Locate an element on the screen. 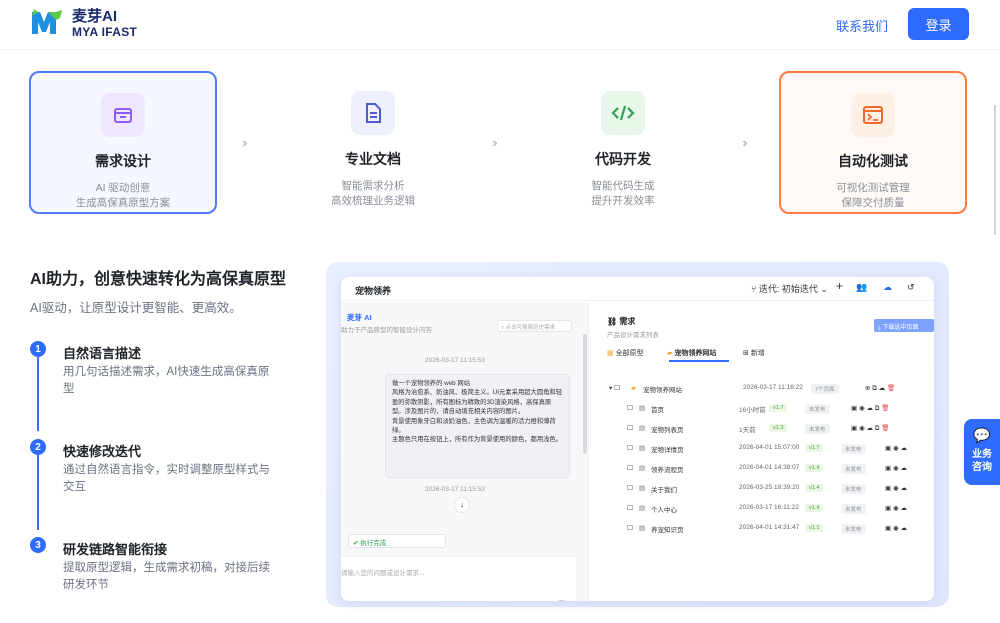 The width and height of the screenshot is (1000, 623). iteration-select: ⑂ 迭代: 初始迭代 ⌄ is located at coordinates (789, 288).